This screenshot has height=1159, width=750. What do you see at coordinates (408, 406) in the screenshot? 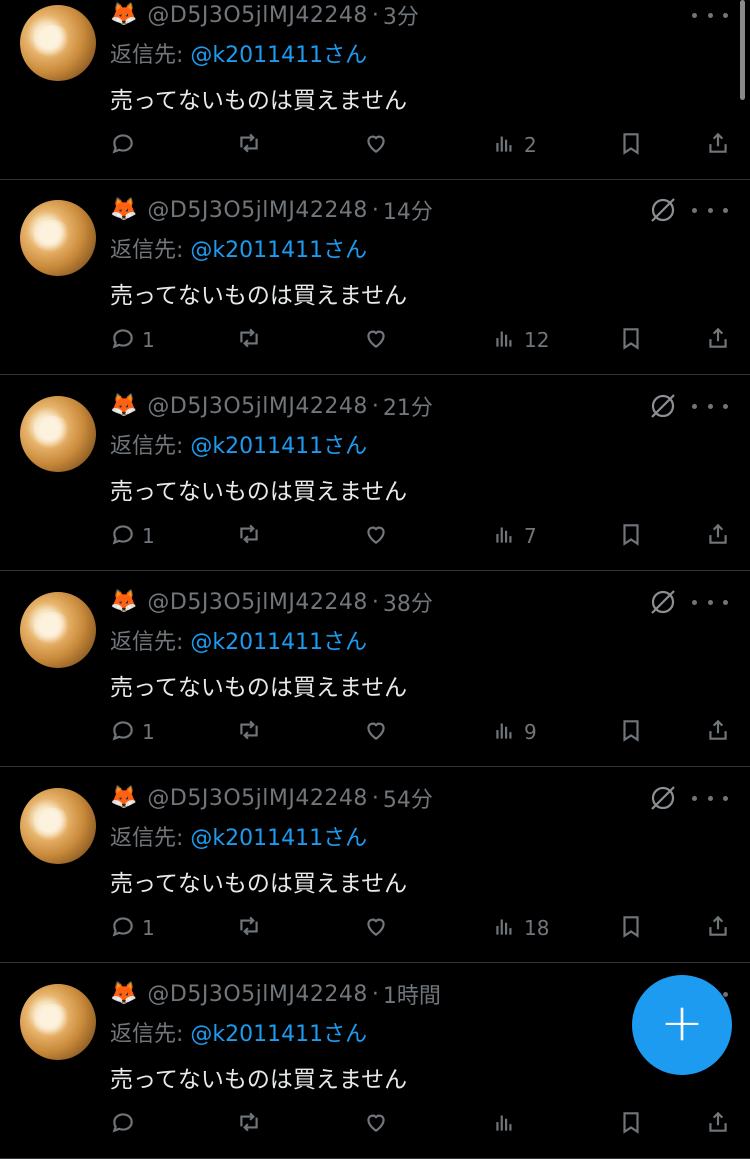
I see `timestamp: 21分` at bounding box center [408, 406].